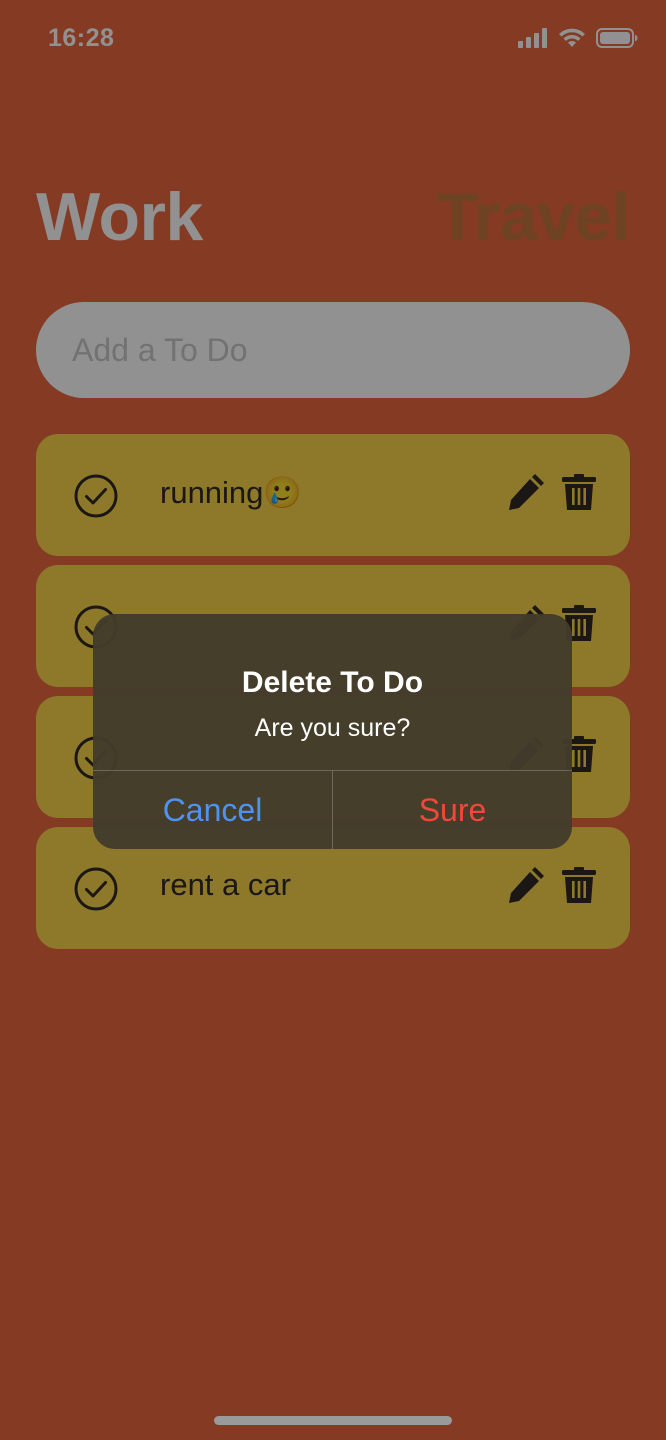  Describe the element at coordinates (452, 810) in the screenshot. I see `sure-button: Sure` at that location.